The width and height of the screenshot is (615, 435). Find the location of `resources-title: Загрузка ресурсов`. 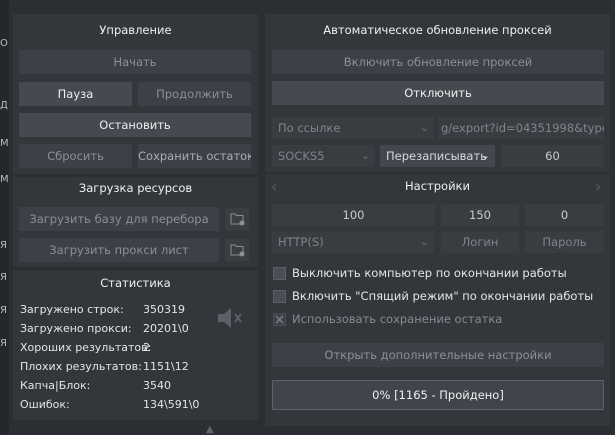

resources-title: Загрузка ресурсов is located at coordinates (135, 188).